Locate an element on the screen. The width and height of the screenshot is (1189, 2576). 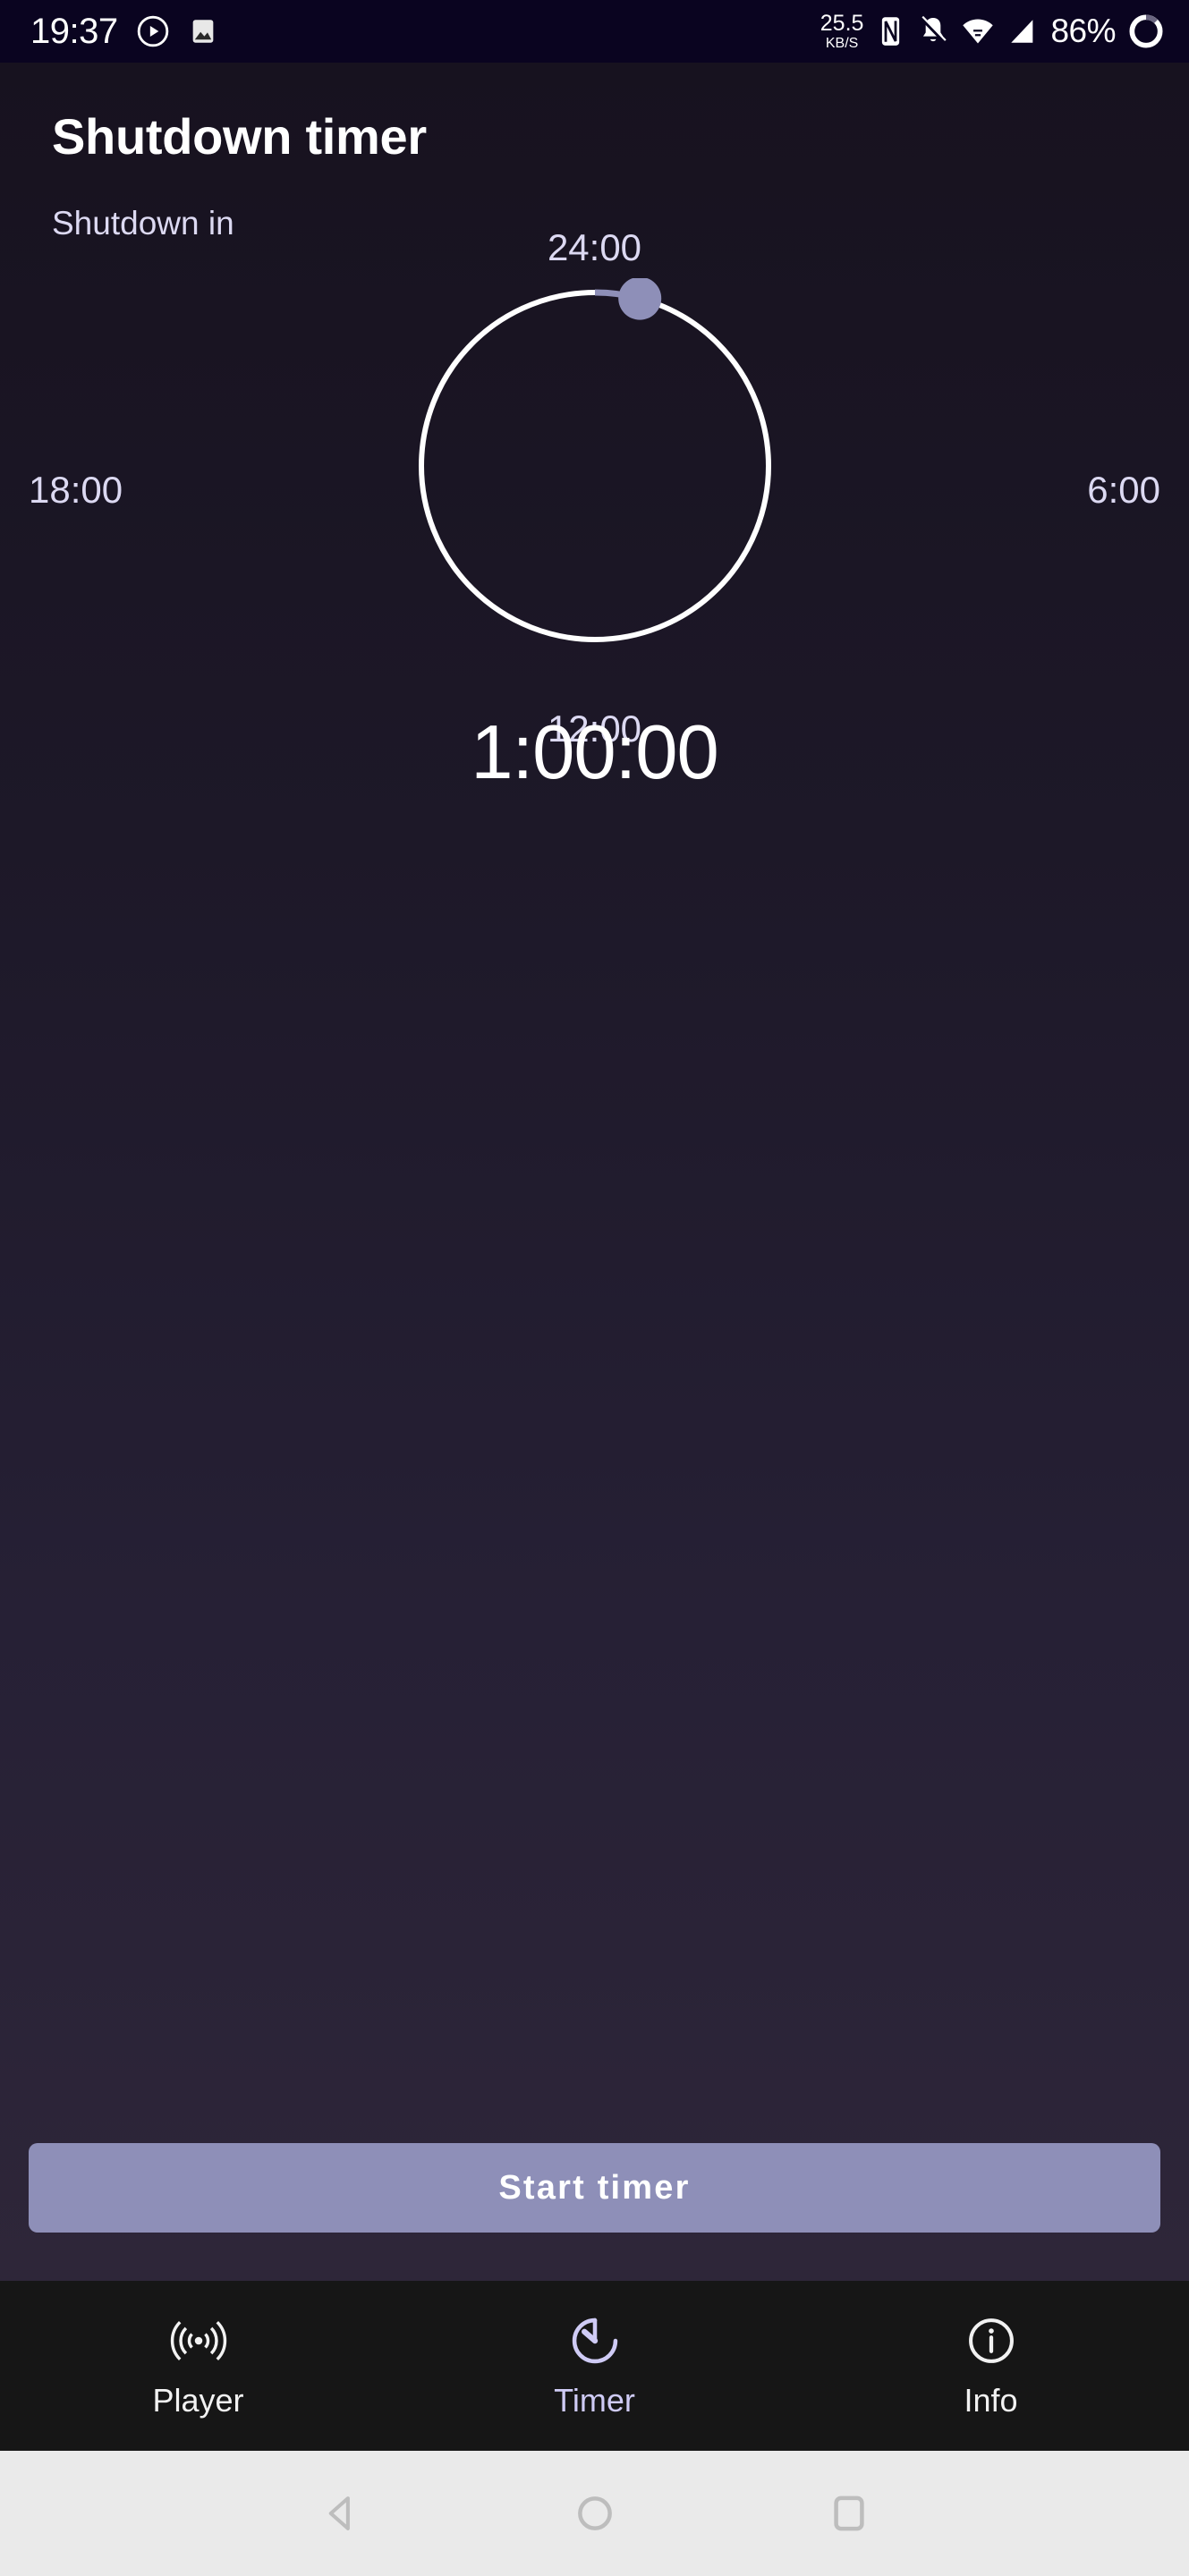
dial-thumb is located at coordinates (639, 299).